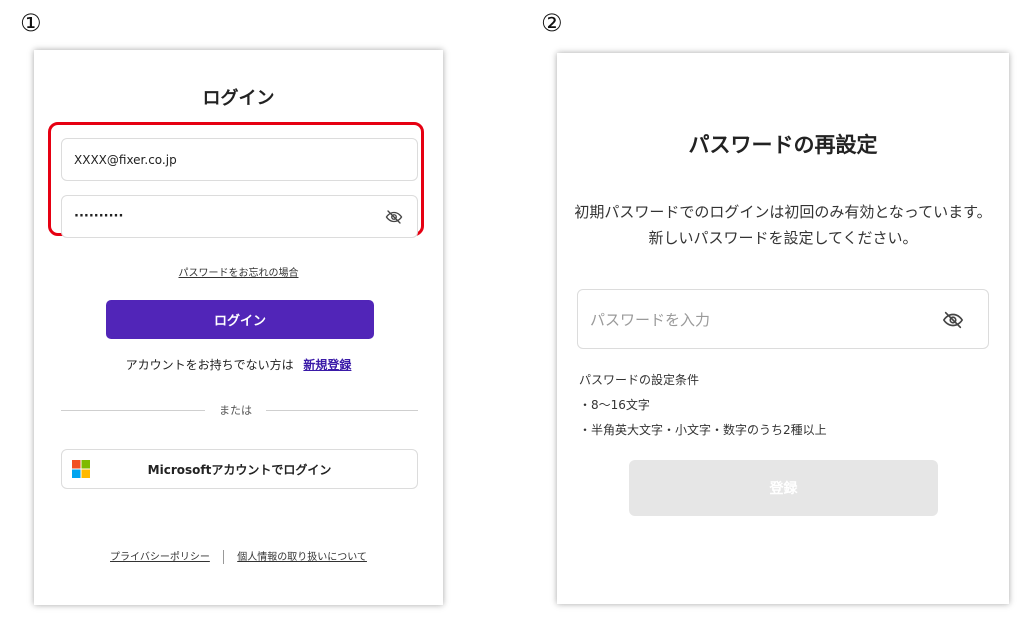  What do you see at coordinates (239, 159) in the screenshot?
I see `email-field: XXXX@fixer.co.jp` at bounding box center [239, 159].